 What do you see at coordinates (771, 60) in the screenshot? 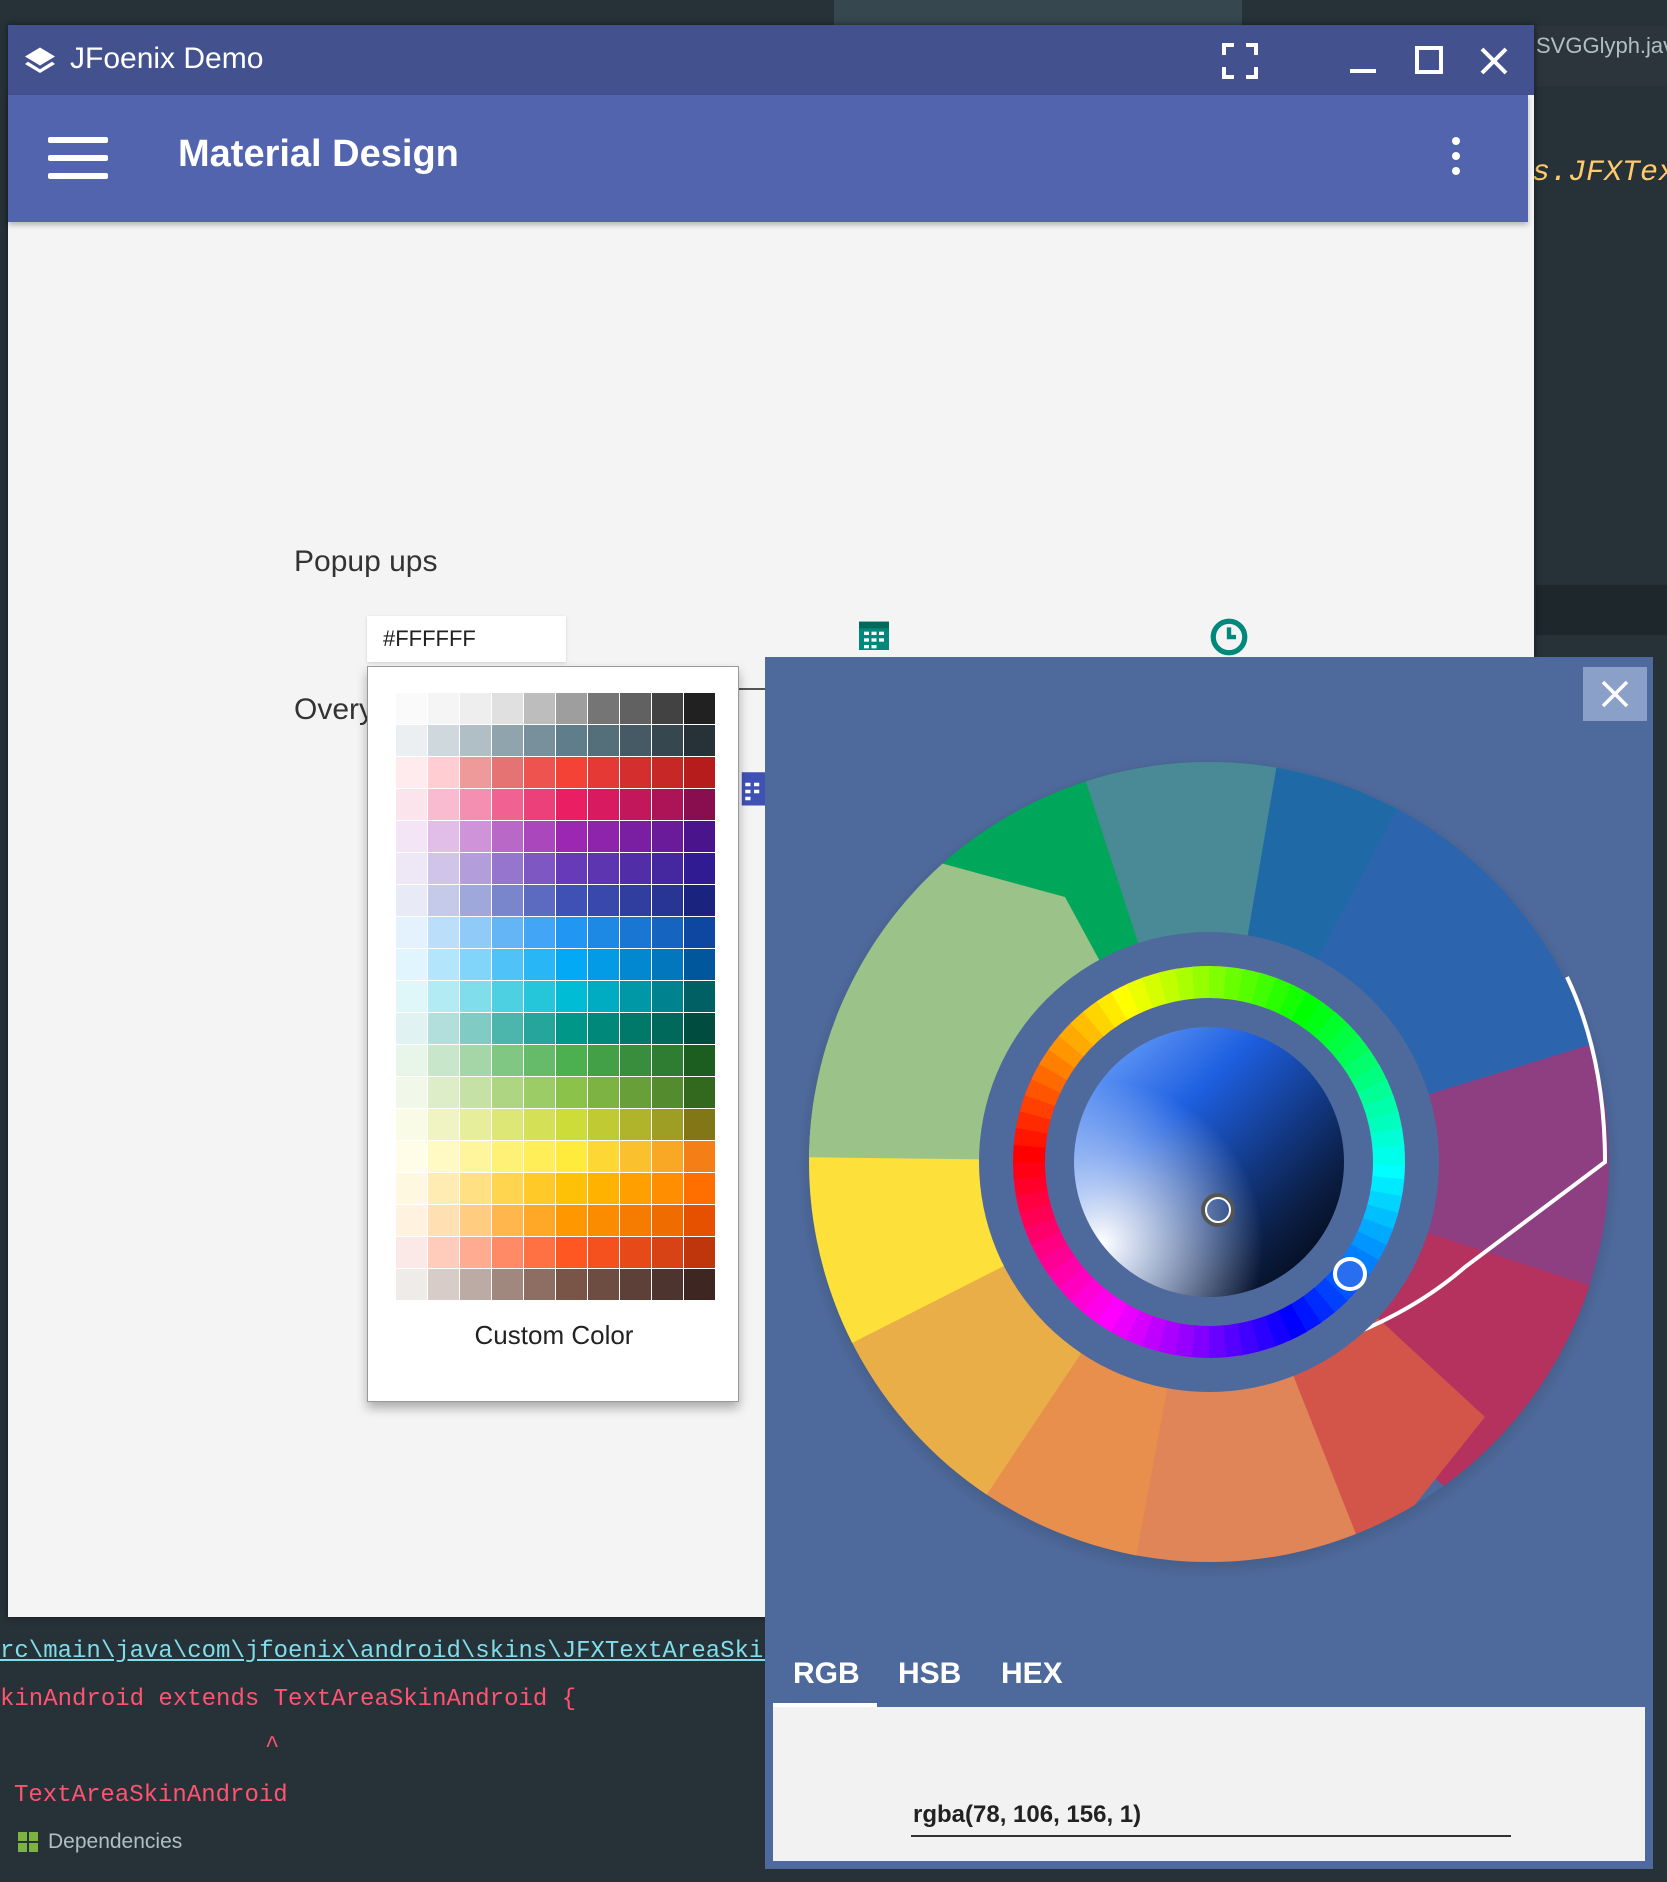
I see `window-titlebar: JFoenix Demo` at bounding box center [771, 60].